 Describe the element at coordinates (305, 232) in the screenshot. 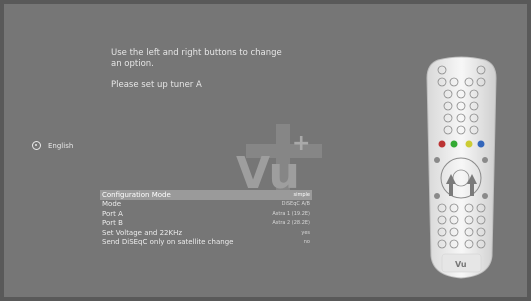

I see `setting-value: yes` at that location.